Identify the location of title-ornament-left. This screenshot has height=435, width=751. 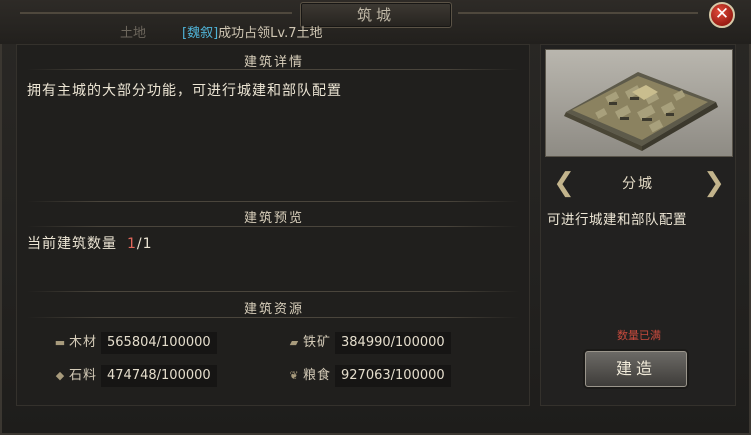
(156, 13).